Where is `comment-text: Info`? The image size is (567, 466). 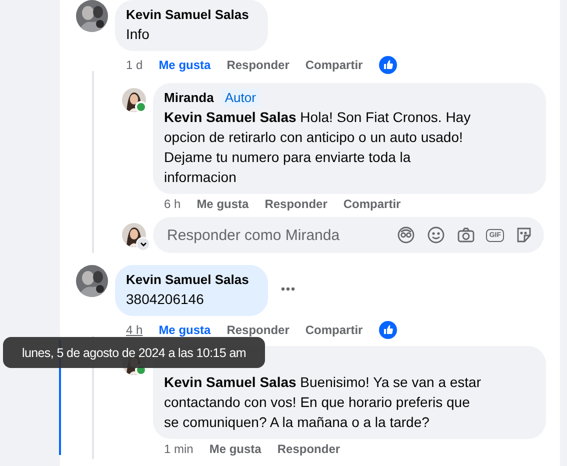 comment-text: Info is located at coordinates (138, 34).